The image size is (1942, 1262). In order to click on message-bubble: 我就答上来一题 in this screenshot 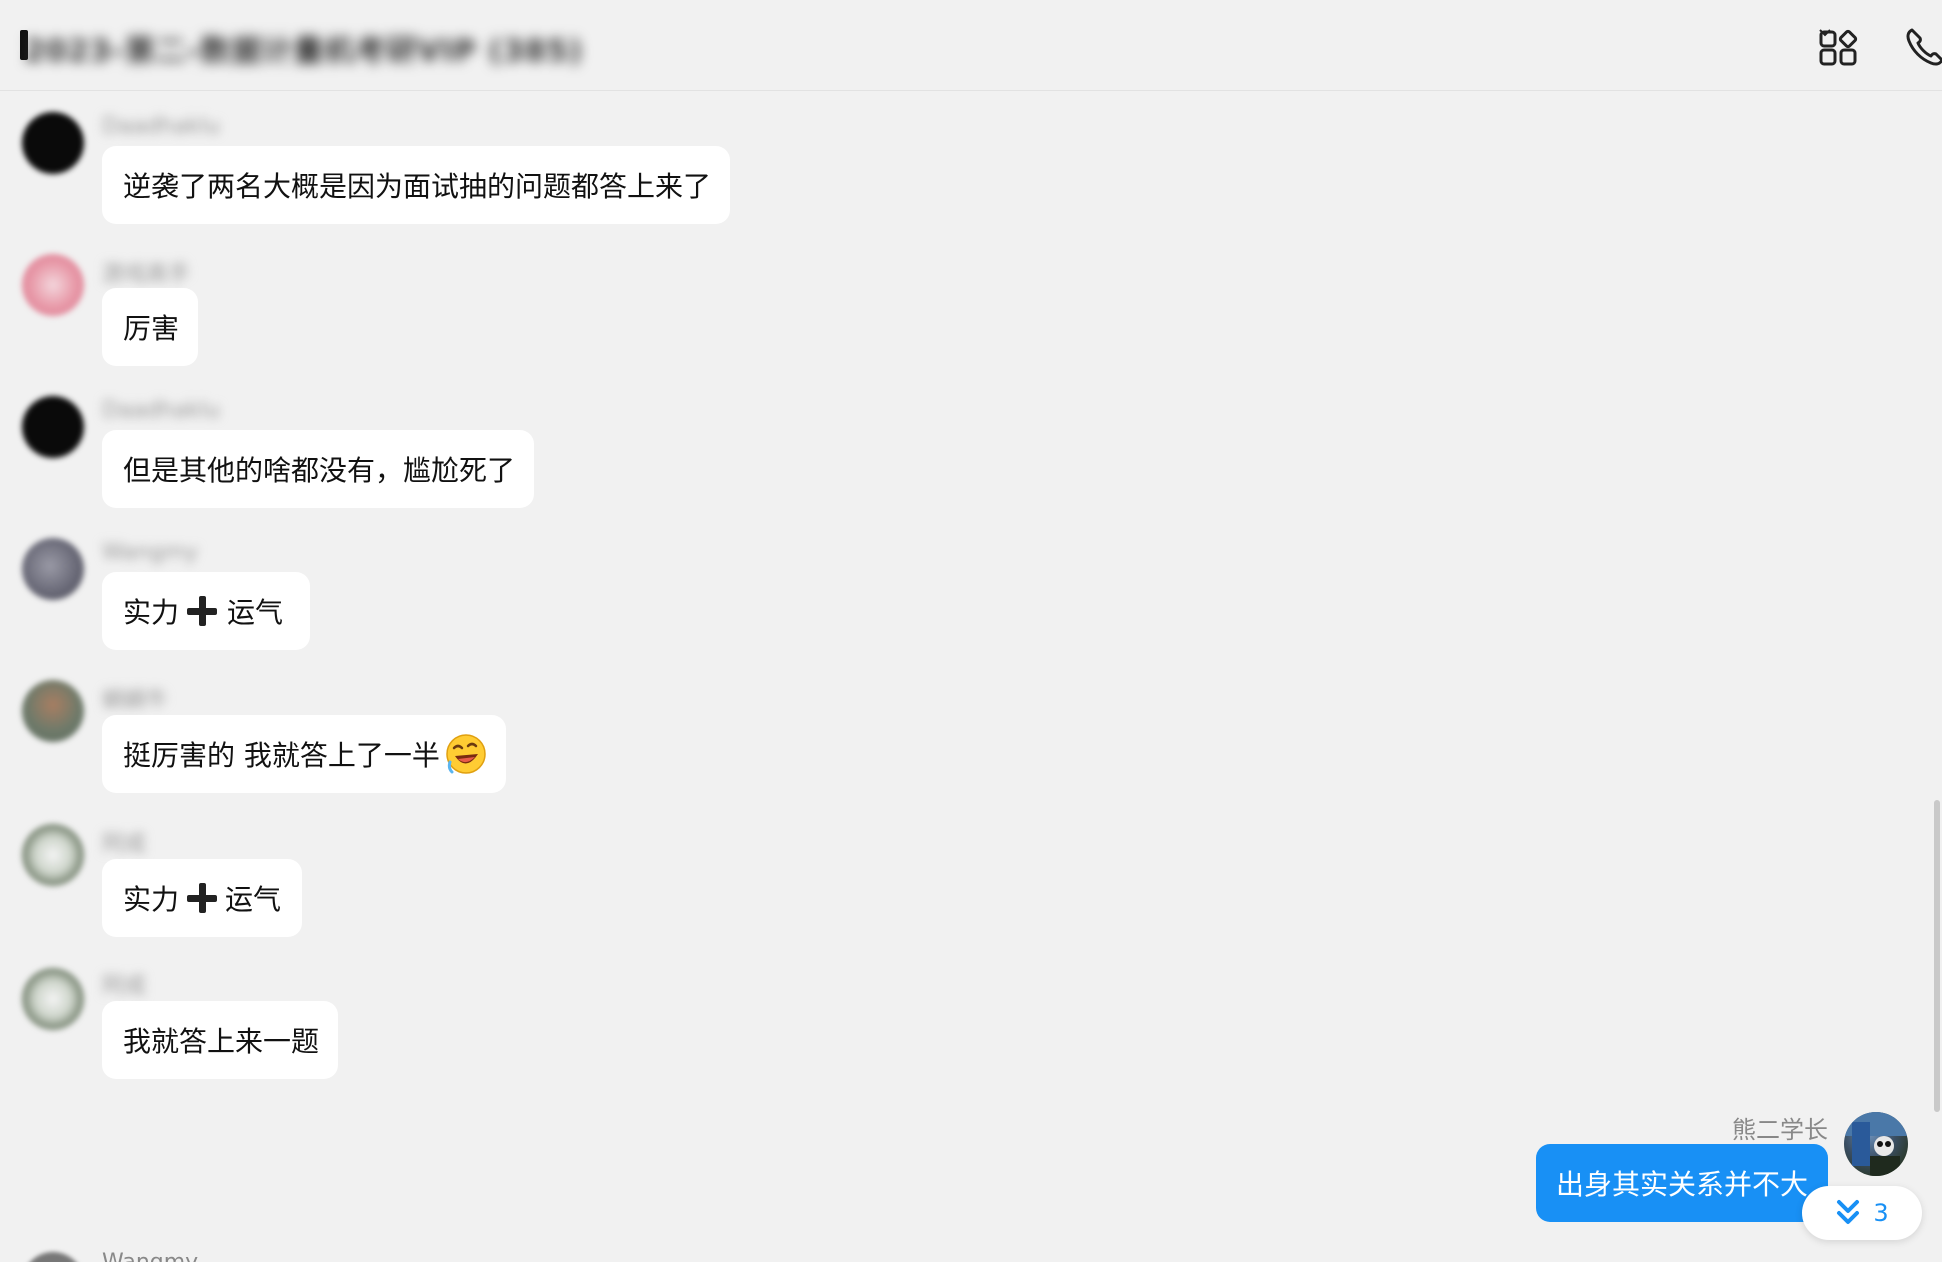, I will do `click(220, 1040)`.